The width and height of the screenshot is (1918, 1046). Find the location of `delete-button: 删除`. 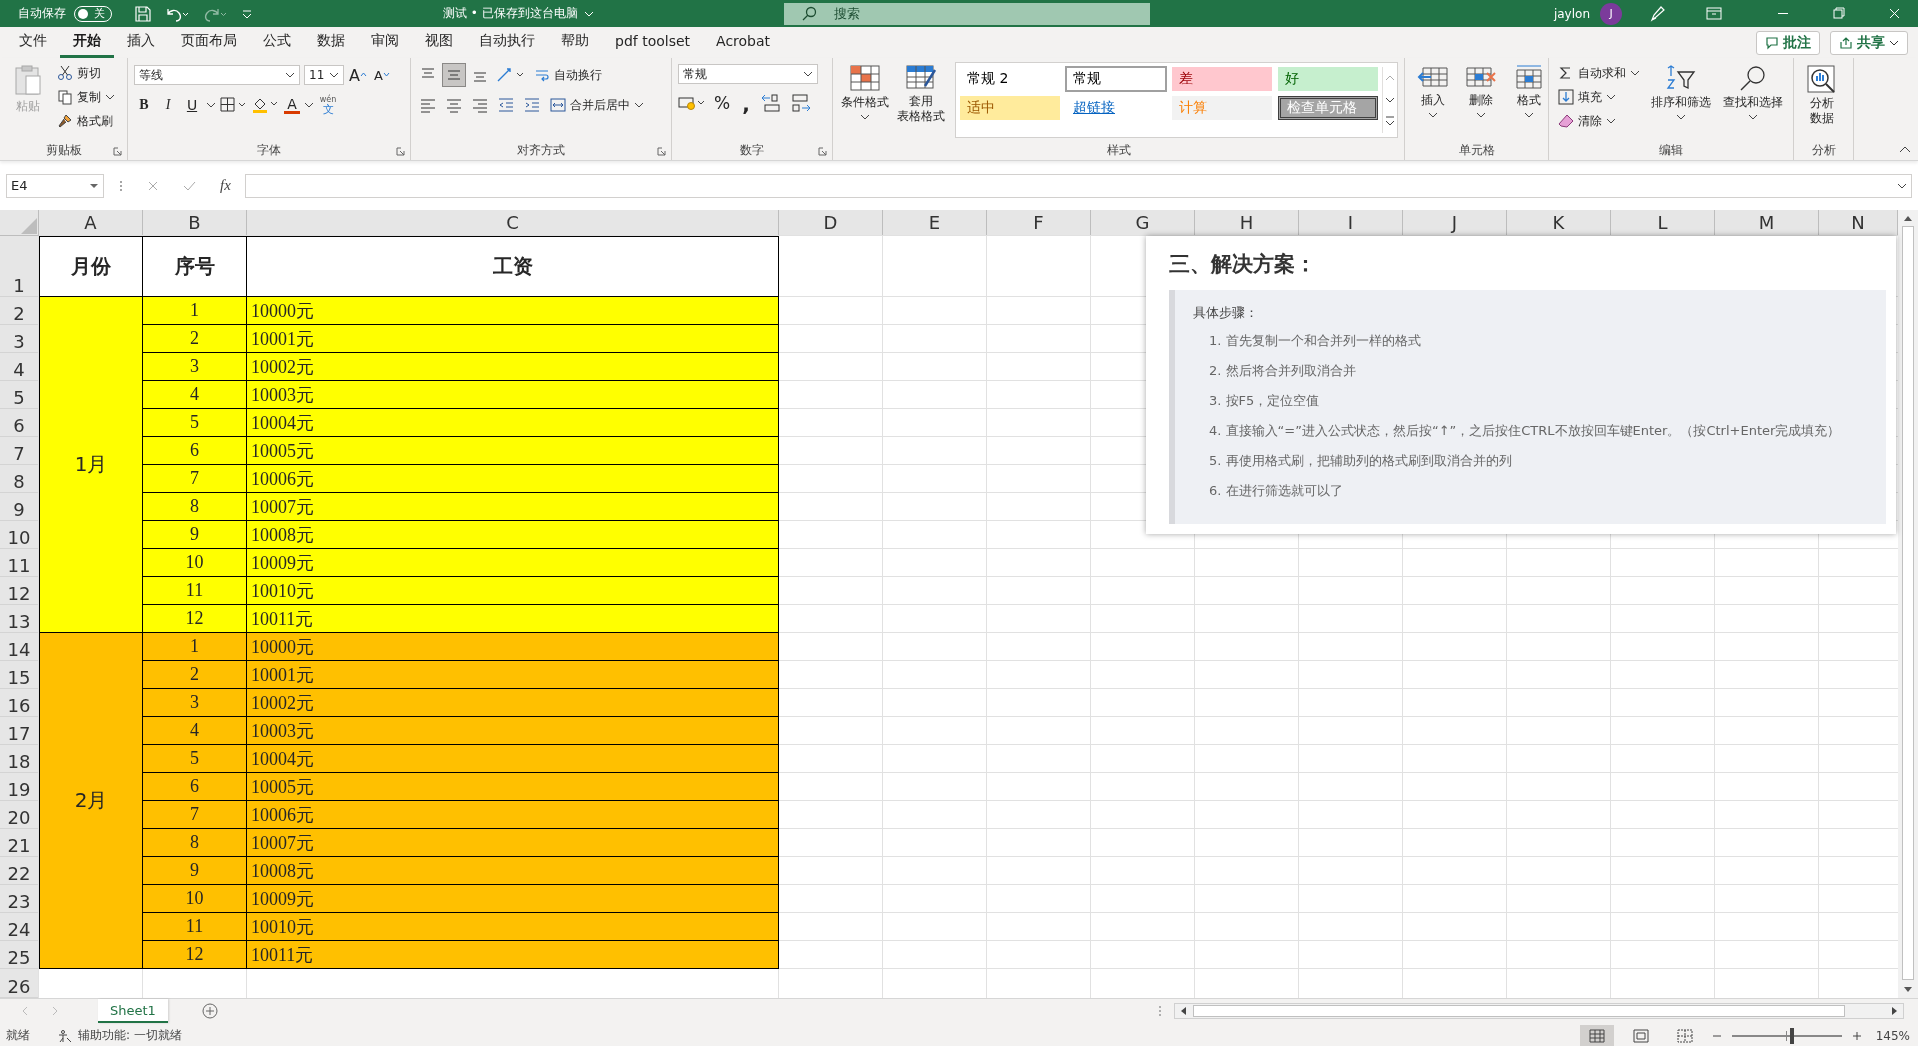

delete-button: 删除 is located at coordinates (1481, 91).